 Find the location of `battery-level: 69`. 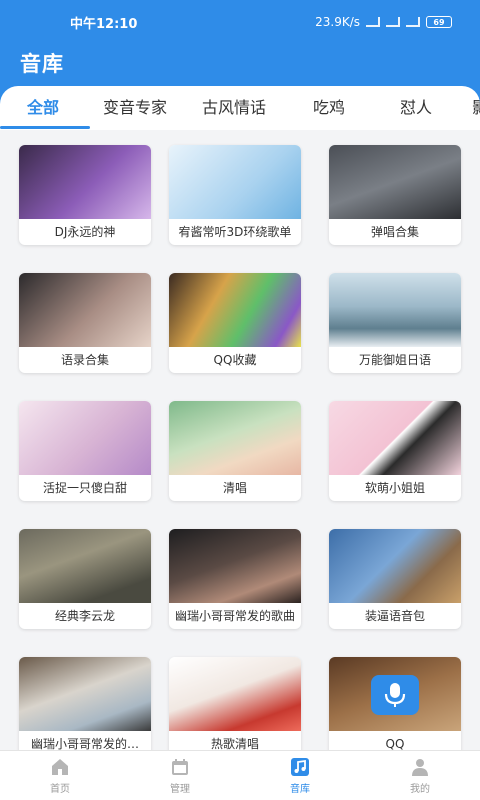

battery-level: 69 is located at coordinates (439, 22).